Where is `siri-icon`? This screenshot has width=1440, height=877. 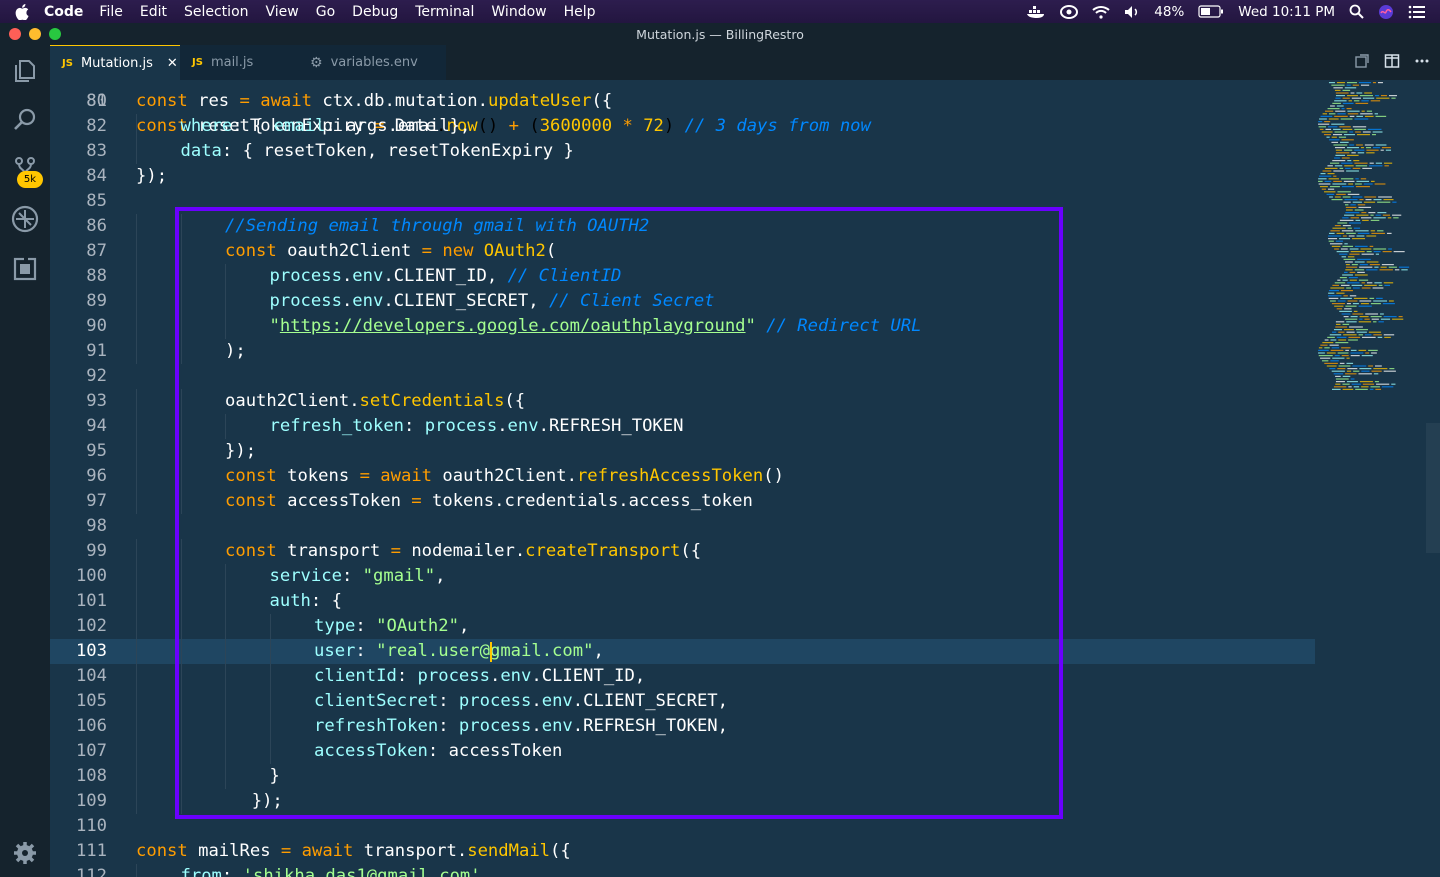
siri-icon is located at coordinates (1386, 12).